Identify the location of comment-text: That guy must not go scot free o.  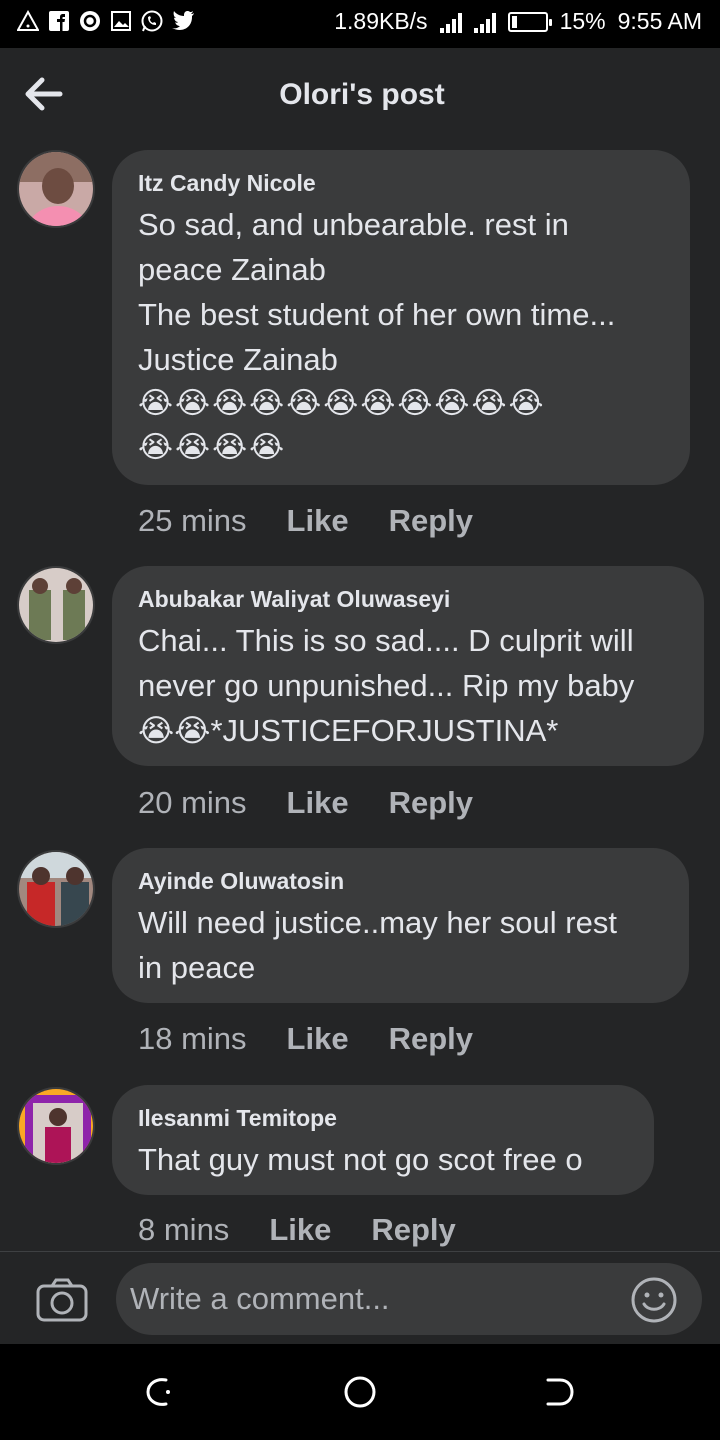
(360, 1159).